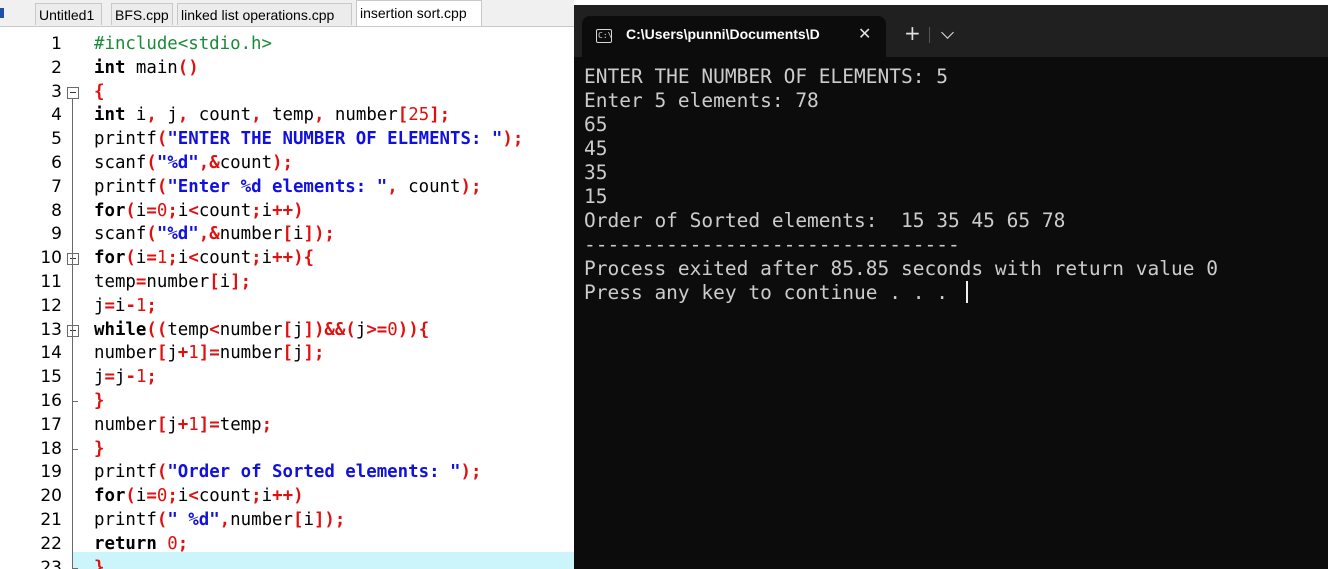 The width and height of the screenshot is (1328, 569). I want to click on code-token: while, so click(120, 329).